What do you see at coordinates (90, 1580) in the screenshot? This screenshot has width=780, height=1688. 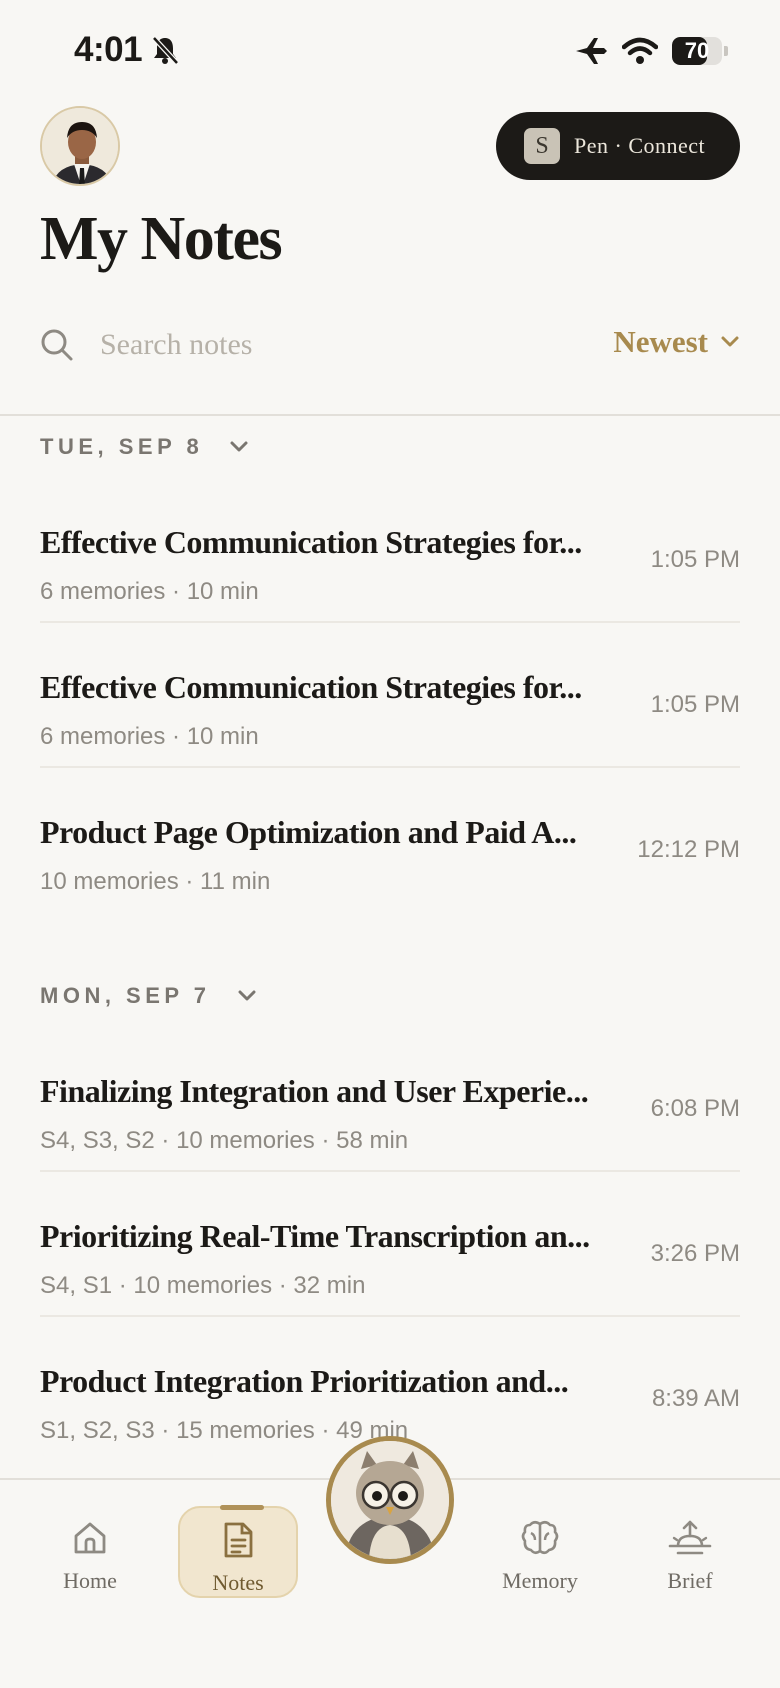 I see `nav-home-label: Home` at bounding box center [90, 1580].